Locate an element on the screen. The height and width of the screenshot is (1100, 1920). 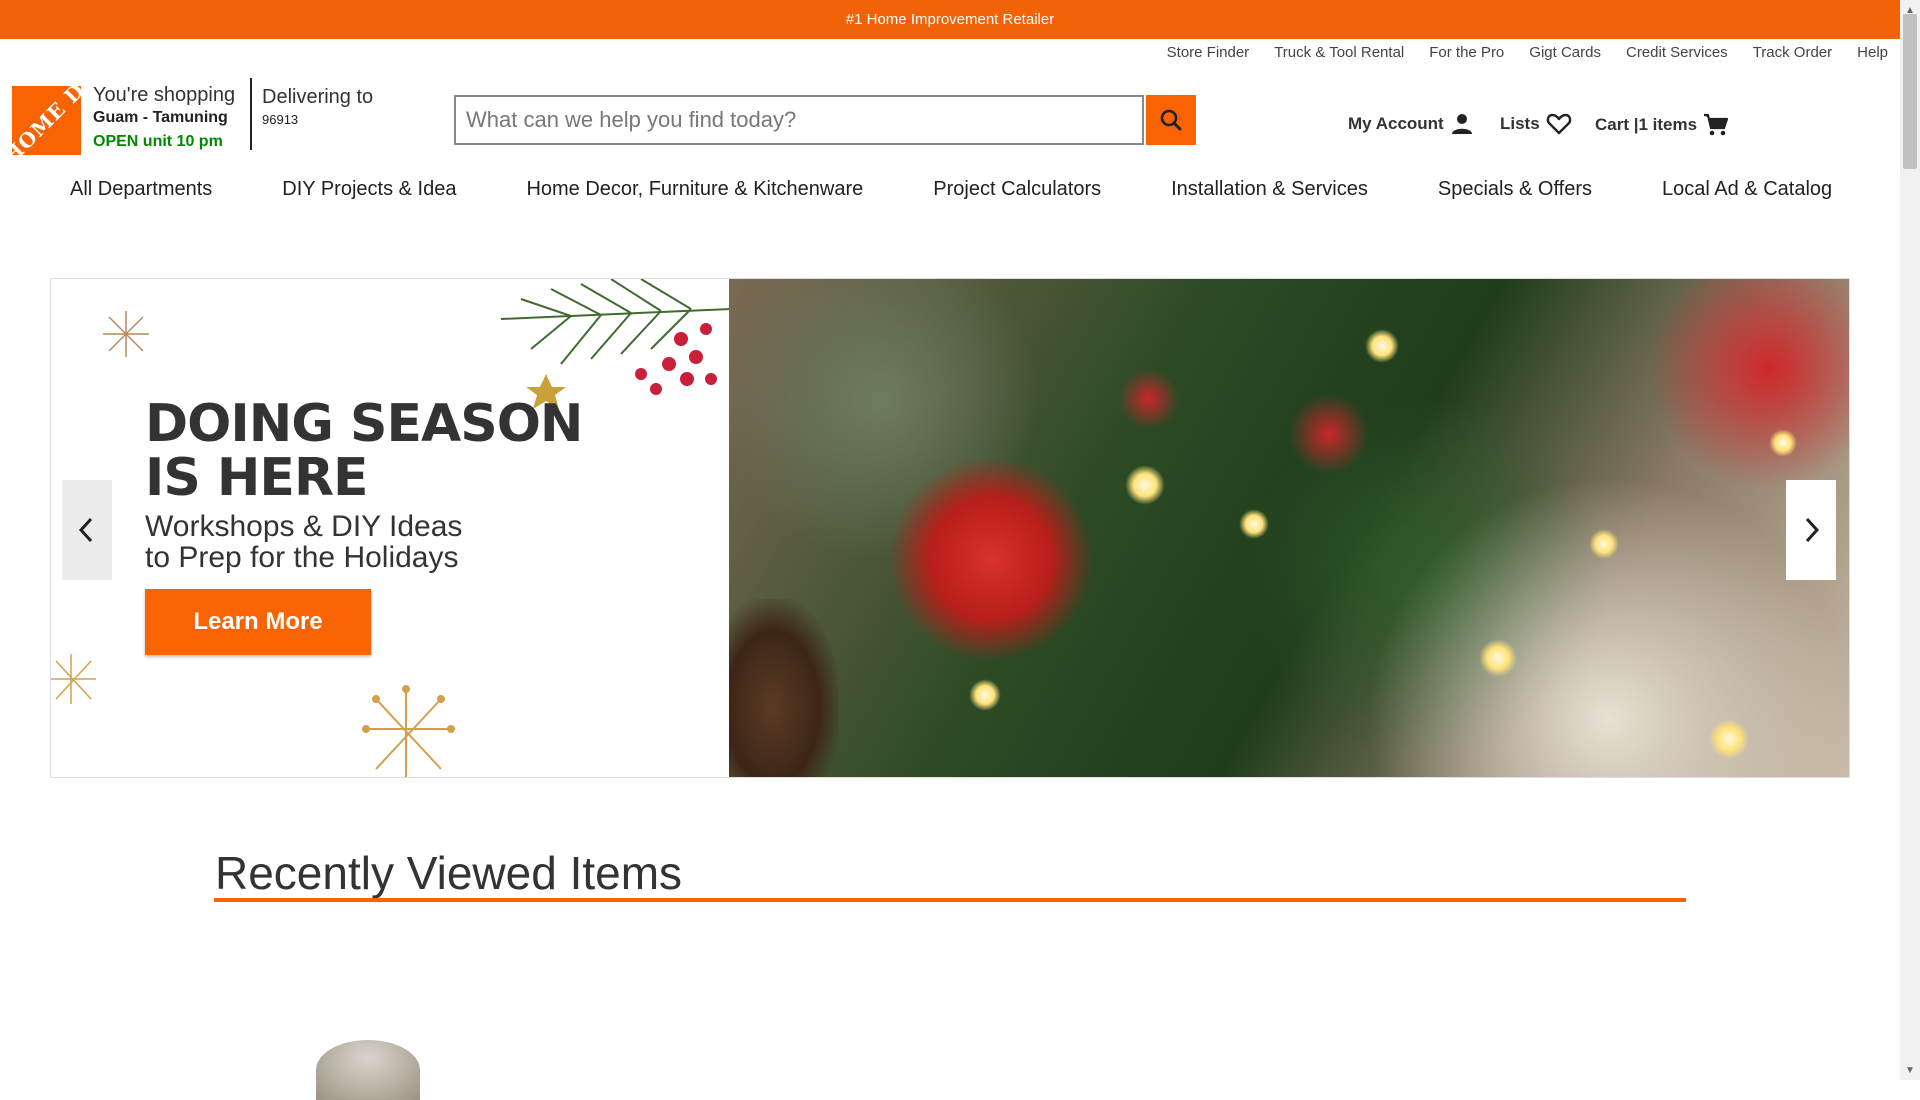
delivery-zip-selector: Delivering to 96913 is located at coordinates (317, 106).